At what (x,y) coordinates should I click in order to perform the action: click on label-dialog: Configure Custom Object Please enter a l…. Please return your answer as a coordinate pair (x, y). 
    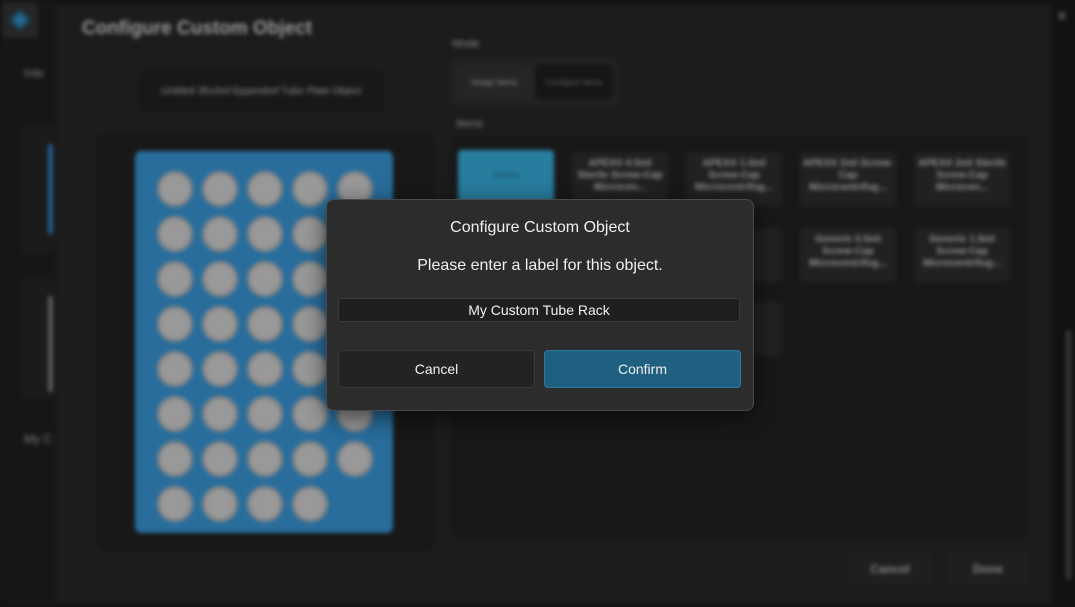
    Looking at the image, I should click on (540, 305).